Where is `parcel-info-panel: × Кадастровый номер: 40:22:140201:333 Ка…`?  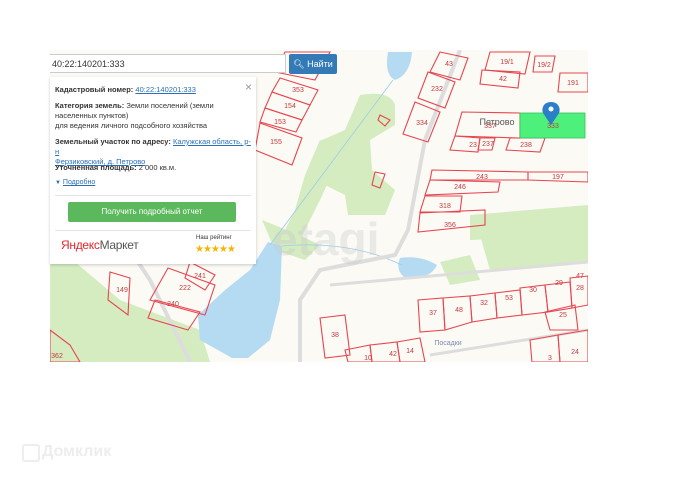 parcel-info-panel: × Кадастровый номер: 40:22:140201:333 Ка… is located at coordinates (153, 170).